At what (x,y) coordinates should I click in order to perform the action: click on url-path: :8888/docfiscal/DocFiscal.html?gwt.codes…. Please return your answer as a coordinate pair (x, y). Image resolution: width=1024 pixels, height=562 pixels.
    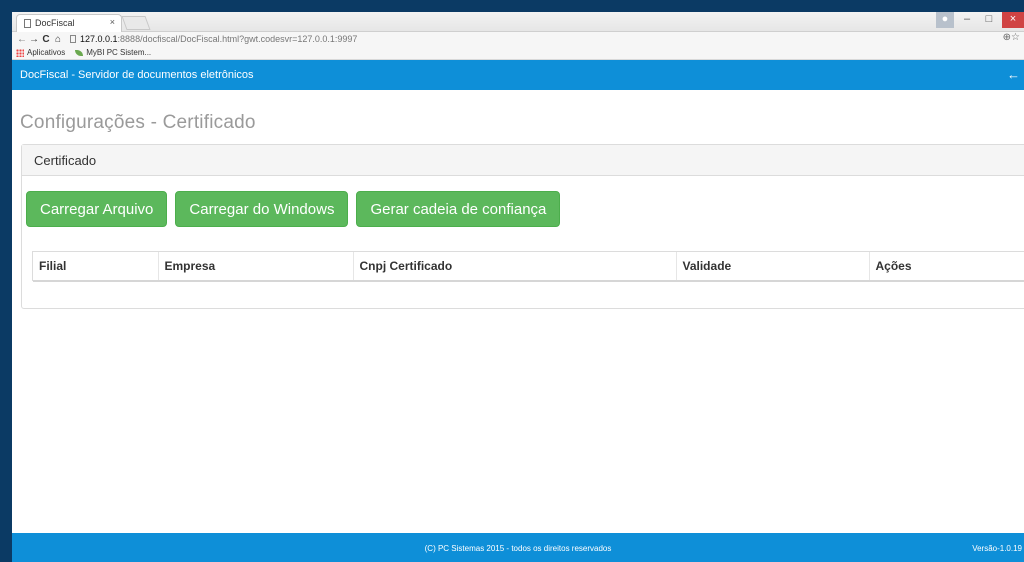
    Looking at the image, I should click on (237, 39).